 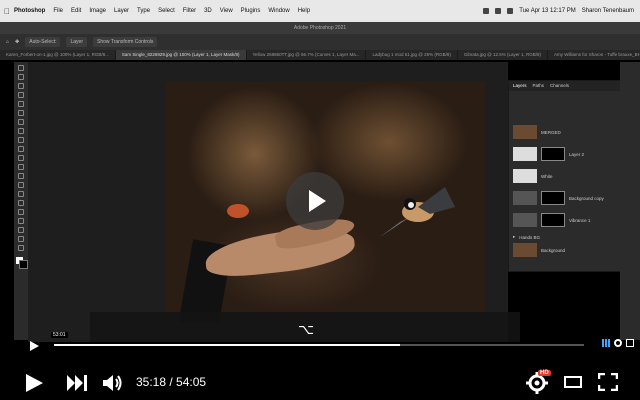 What do you see at coordinates (21, 68) in the screenshot?
I see `move-tool-icon` at bounding box center [21, 68].